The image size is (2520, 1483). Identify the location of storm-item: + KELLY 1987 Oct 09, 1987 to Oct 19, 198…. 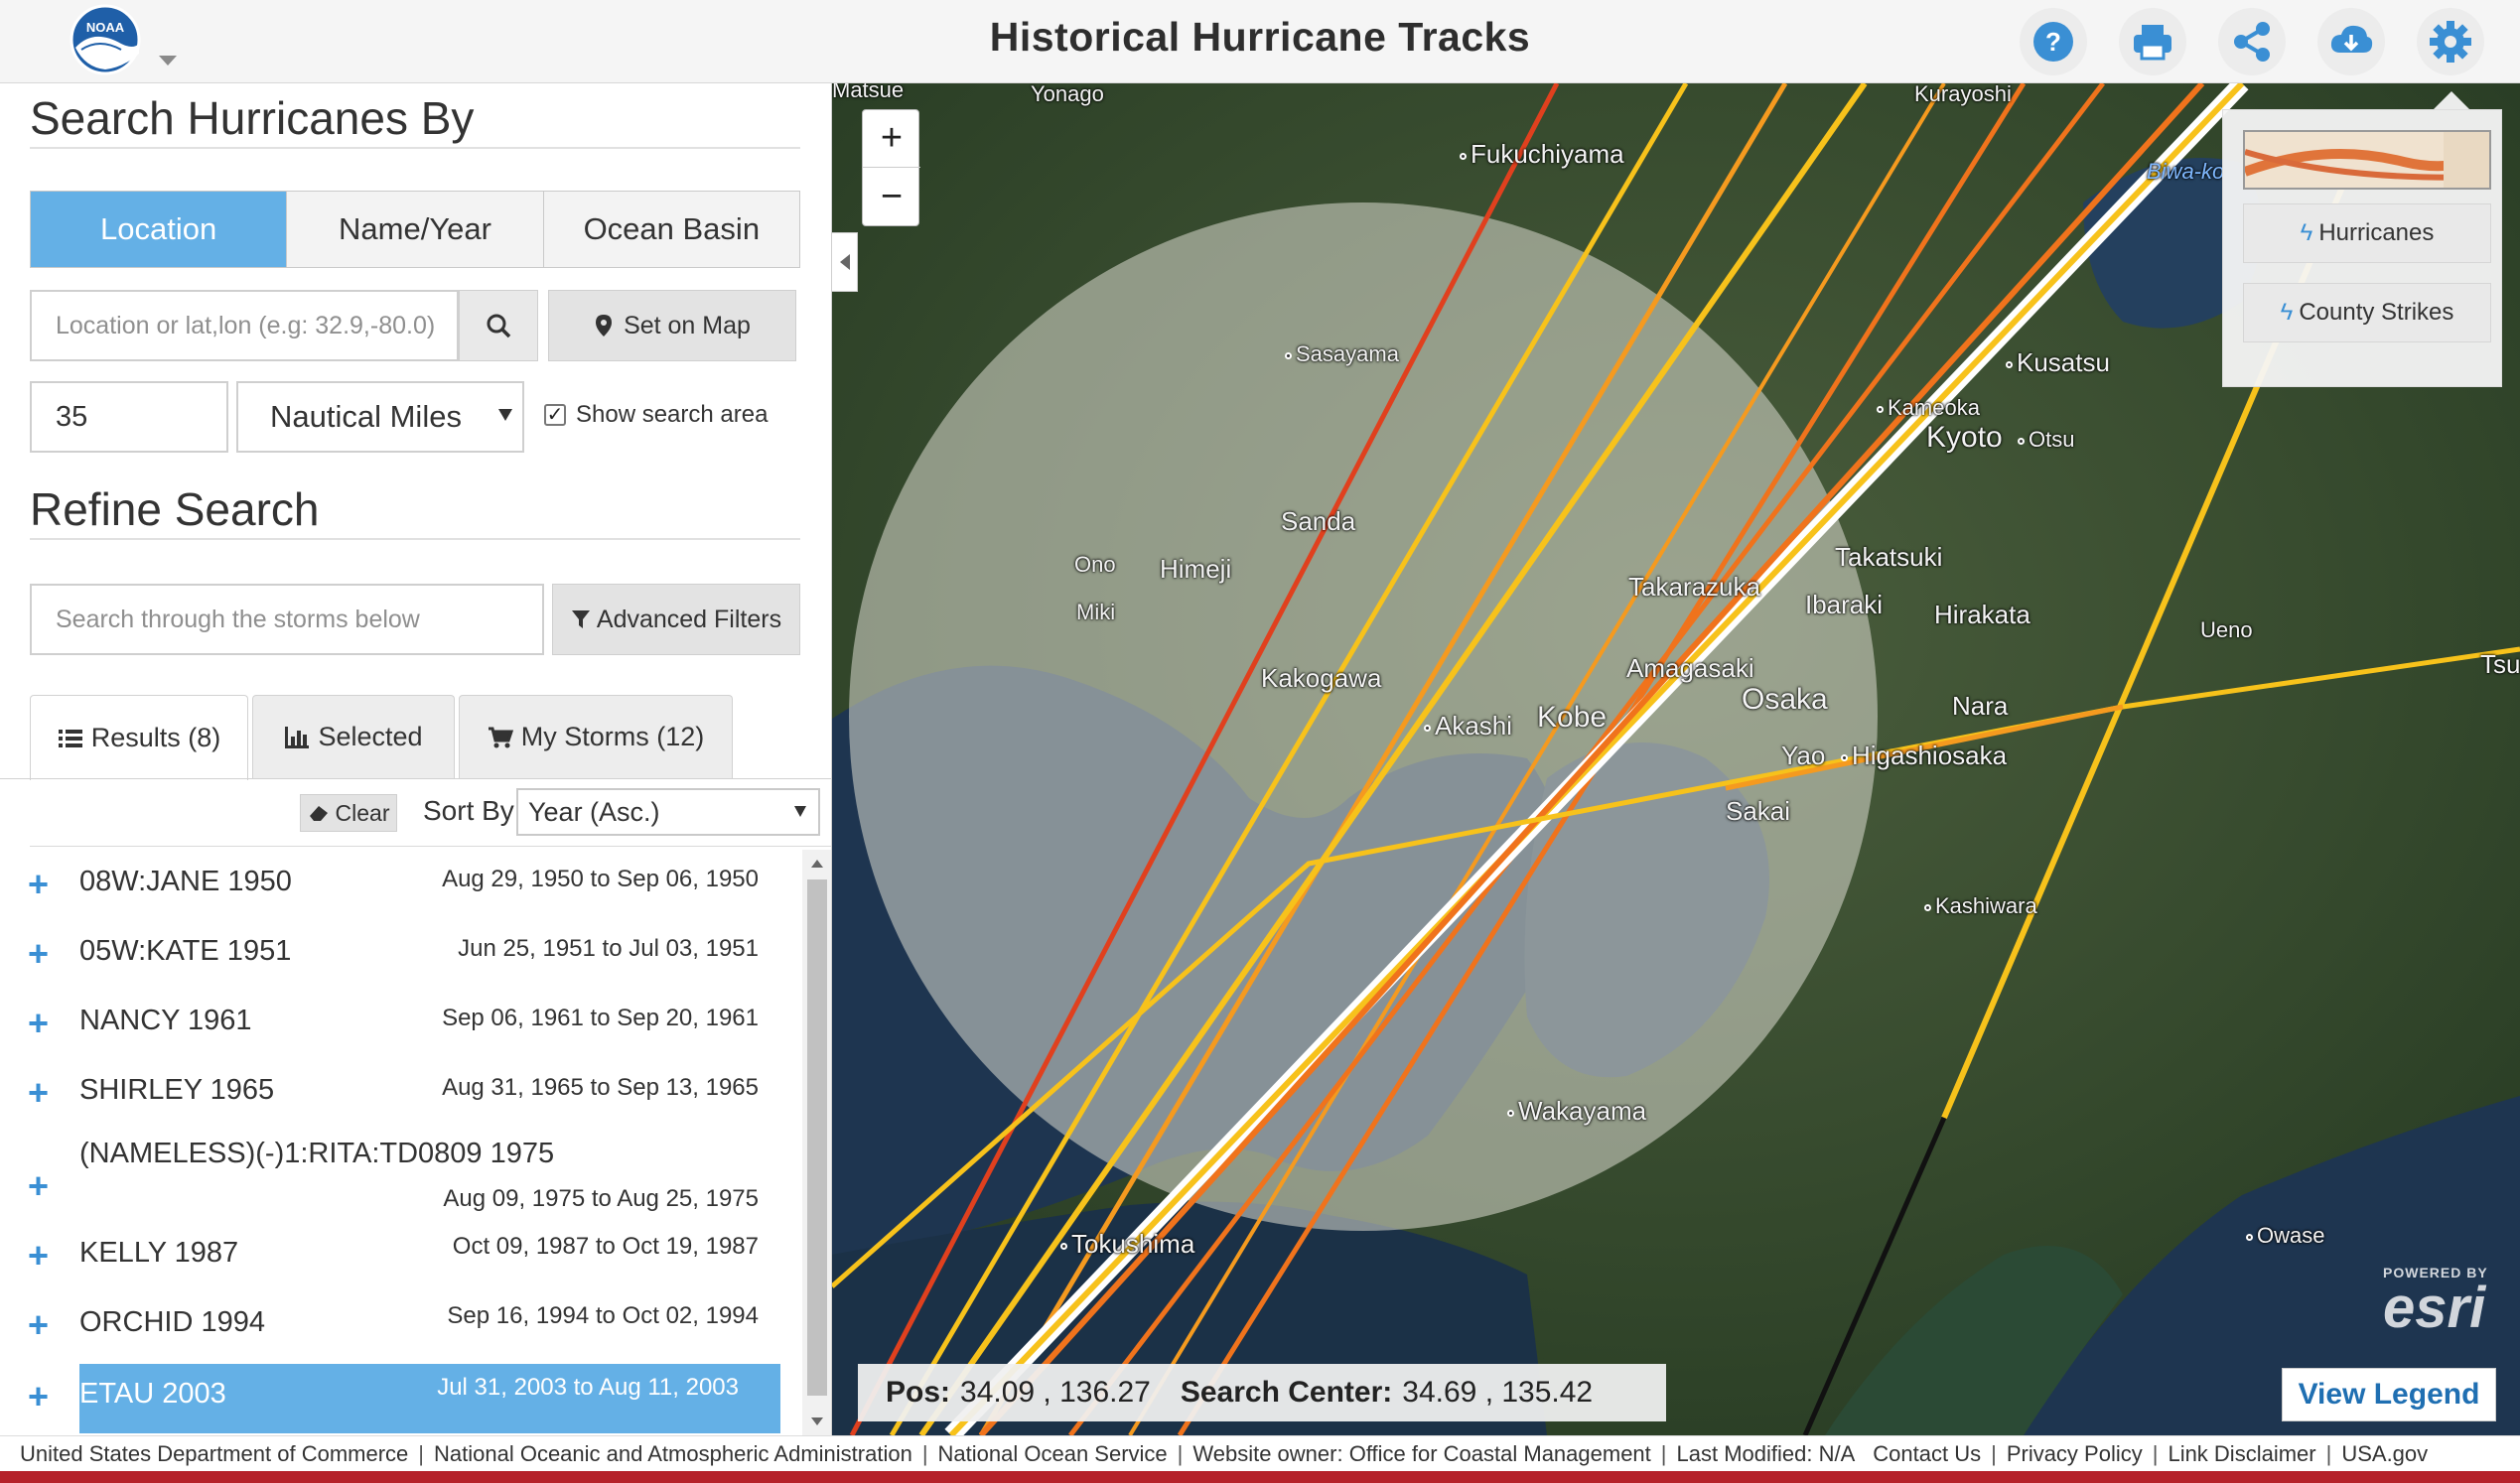
(400, 1259).